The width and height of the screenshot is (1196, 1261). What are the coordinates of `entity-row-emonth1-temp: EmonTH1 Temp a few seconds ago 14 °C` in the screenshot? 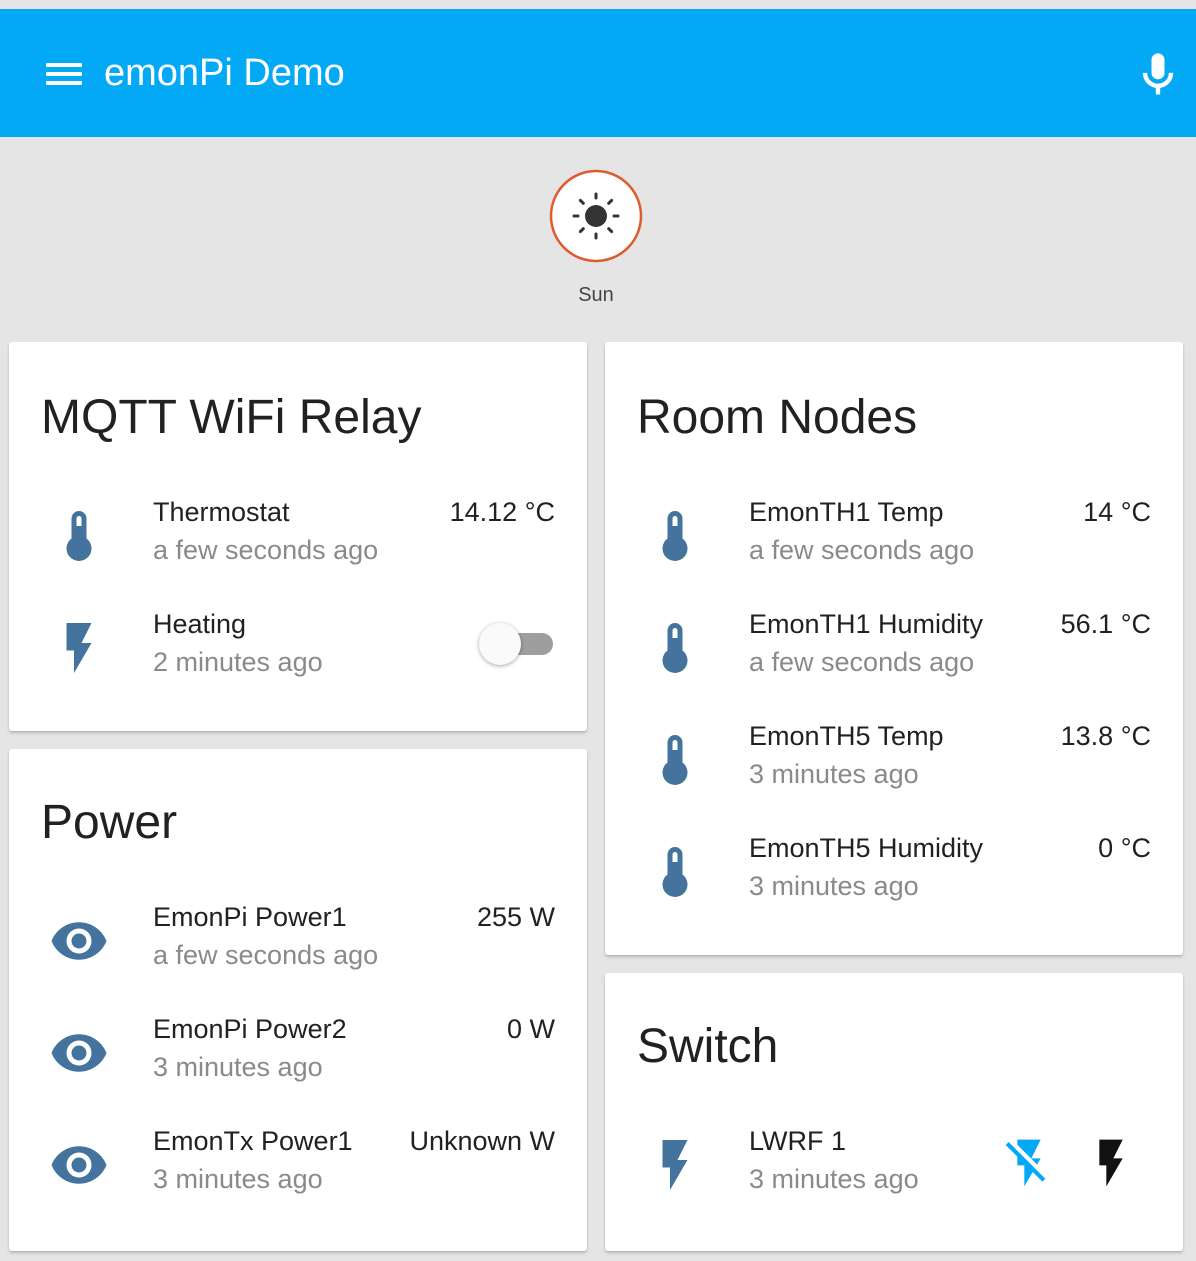 It's located at (894, 544).